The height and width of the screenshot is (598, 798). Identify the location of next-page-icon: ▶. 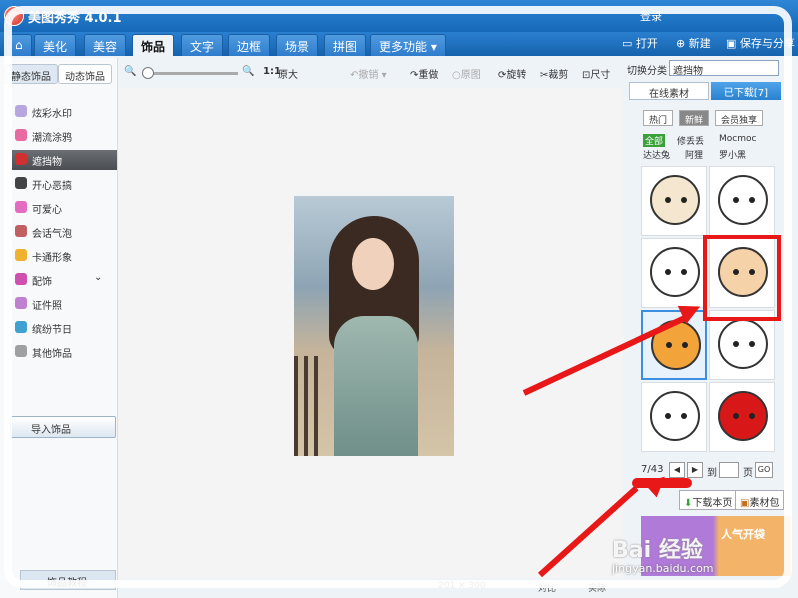
(695, 470).